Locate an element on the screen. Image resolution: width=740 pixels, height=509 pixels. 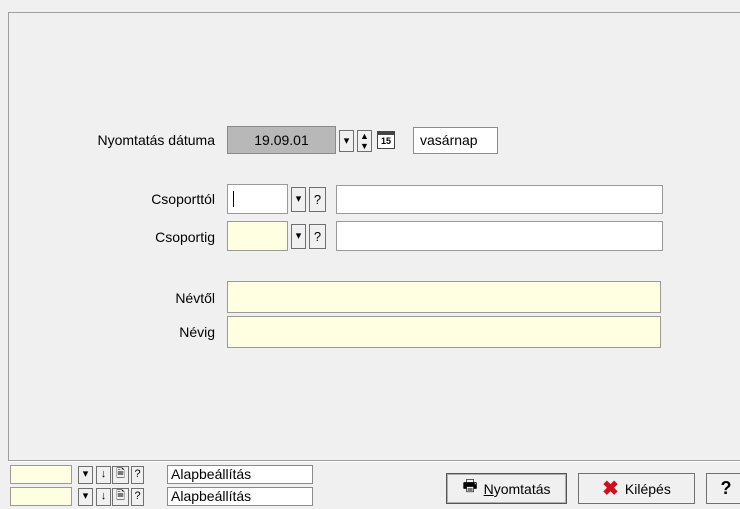
group-to-dropdown-button: ▾ is located at coordinates (298, 236).